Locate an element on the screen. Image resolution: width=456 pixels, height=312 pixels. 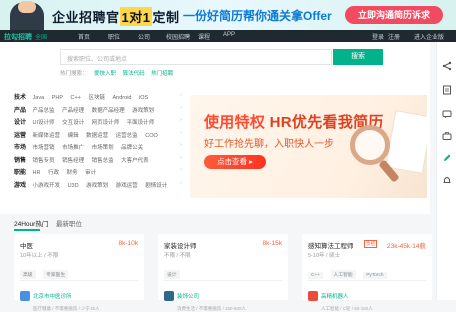
category-sub: UI设计师 is located at coordinates (44, 123).